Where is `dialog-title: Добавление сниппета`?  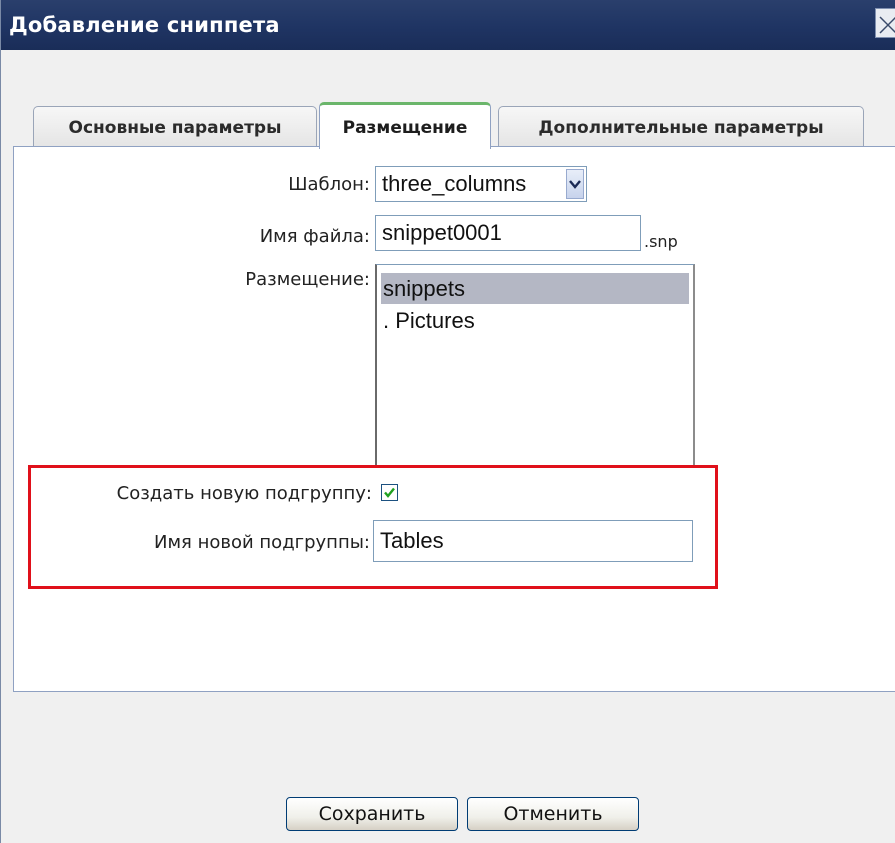
dialog-title: Добавление сниппета is located at coordinates (144, 25).